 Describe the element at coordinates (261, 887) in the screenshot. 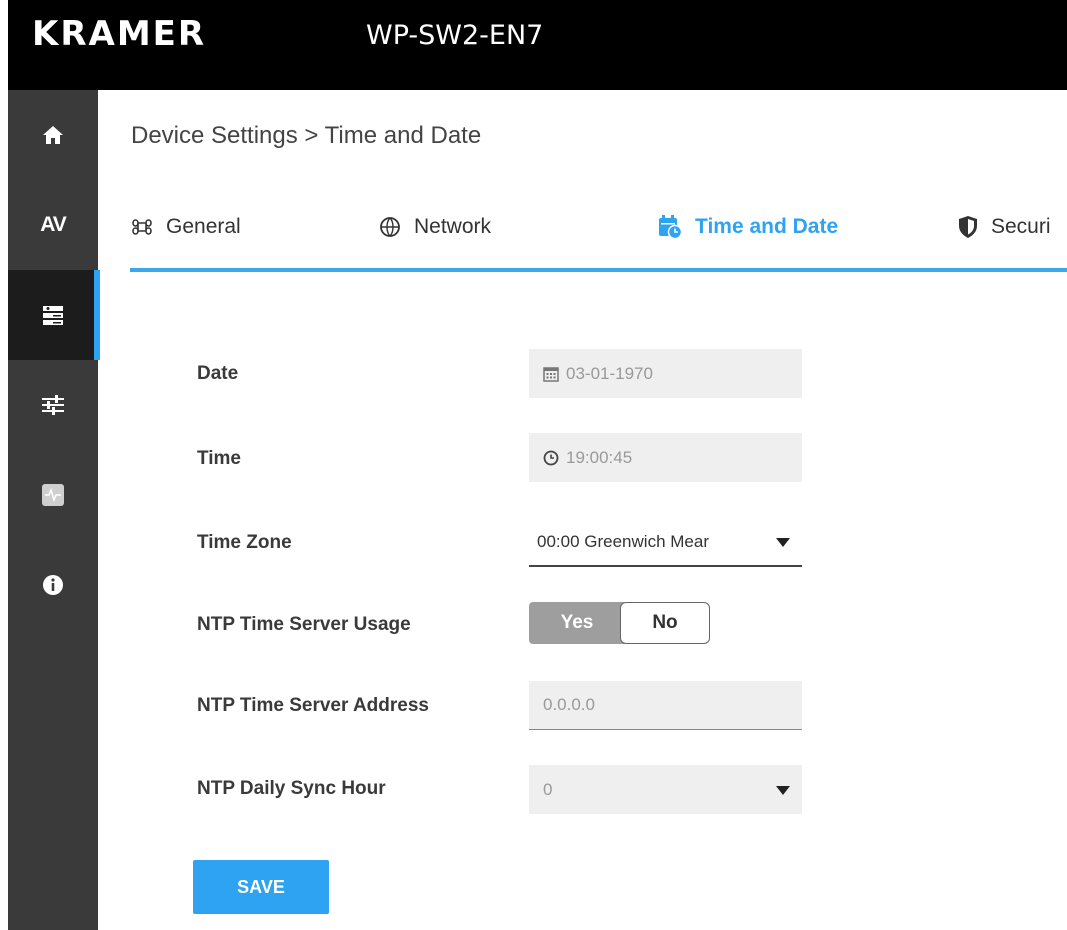

I see `save-button: SAVE` at that location.